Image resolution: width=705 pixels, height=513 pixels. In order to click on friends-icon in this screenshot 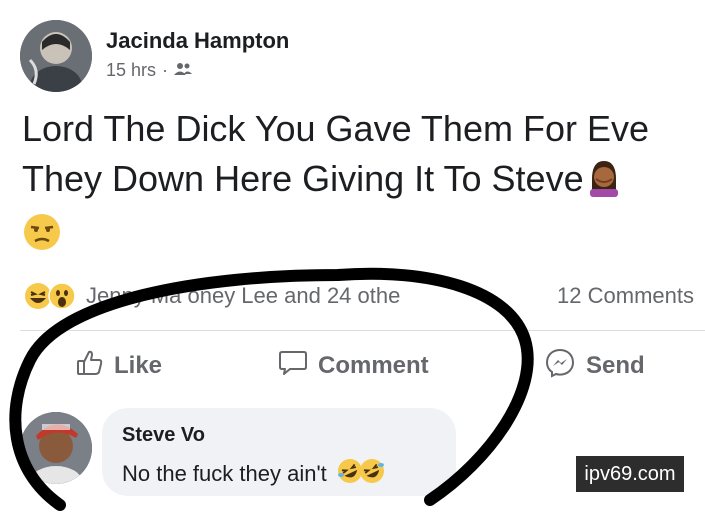, I will do `click(183, 70)`.